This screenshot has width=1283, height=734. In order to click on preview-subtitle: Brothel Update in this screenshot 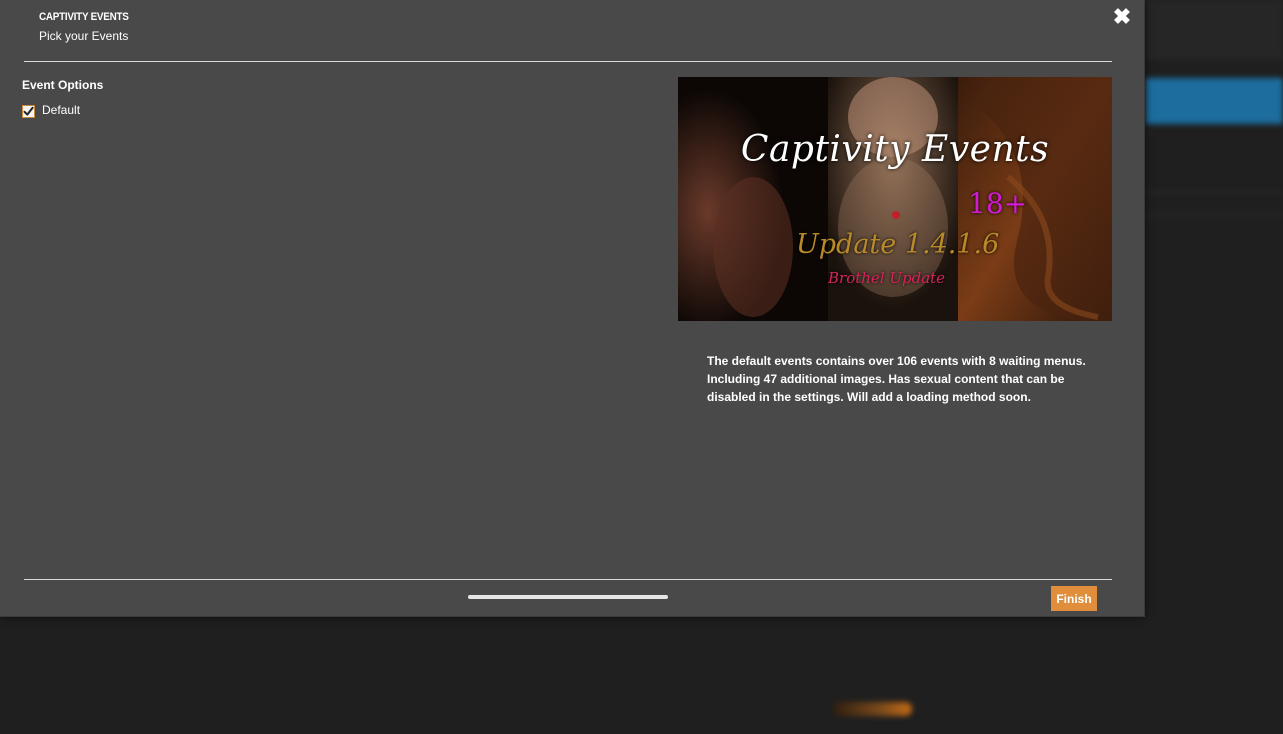, I will do `click(887, 278)`.